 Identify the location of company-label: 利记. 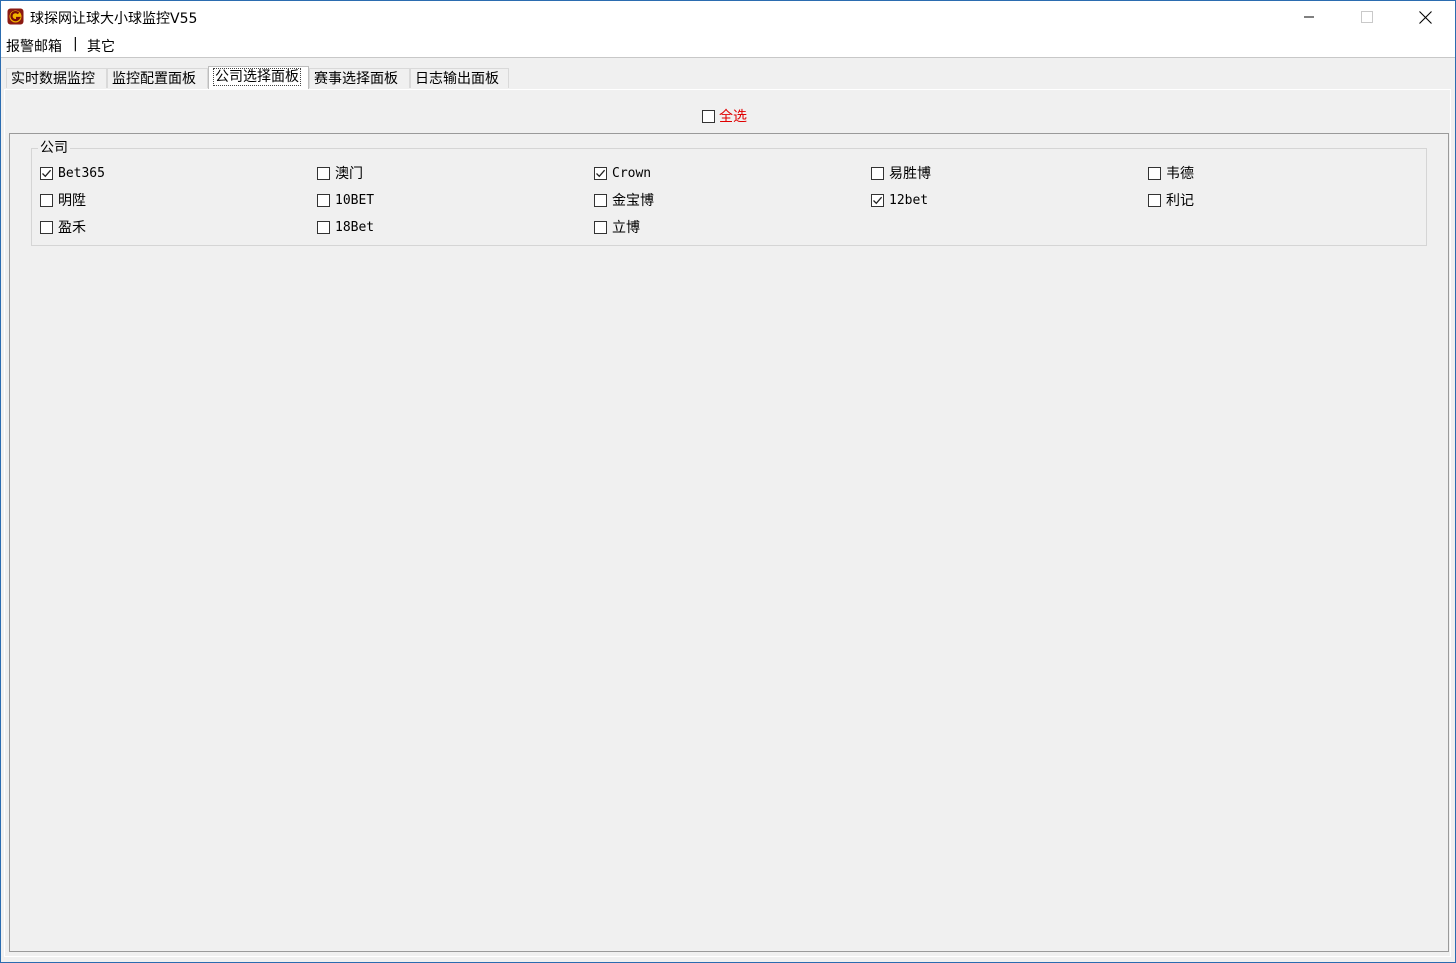
(1180, 201).